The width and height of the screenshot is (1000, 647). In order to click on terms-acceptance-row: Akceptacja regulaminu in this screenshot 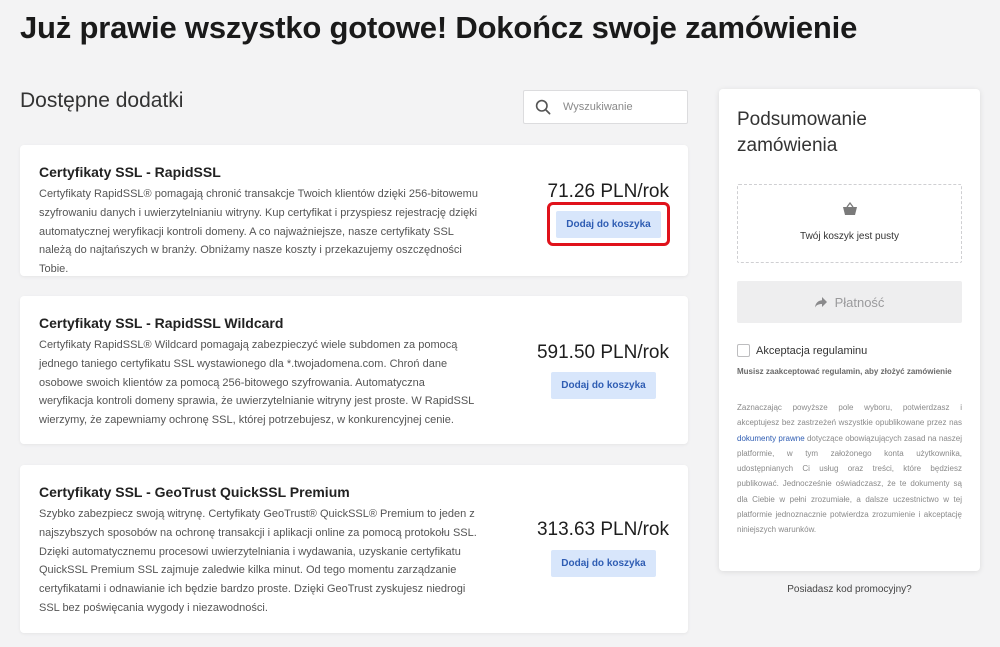, I will do `click(802, 350)`.